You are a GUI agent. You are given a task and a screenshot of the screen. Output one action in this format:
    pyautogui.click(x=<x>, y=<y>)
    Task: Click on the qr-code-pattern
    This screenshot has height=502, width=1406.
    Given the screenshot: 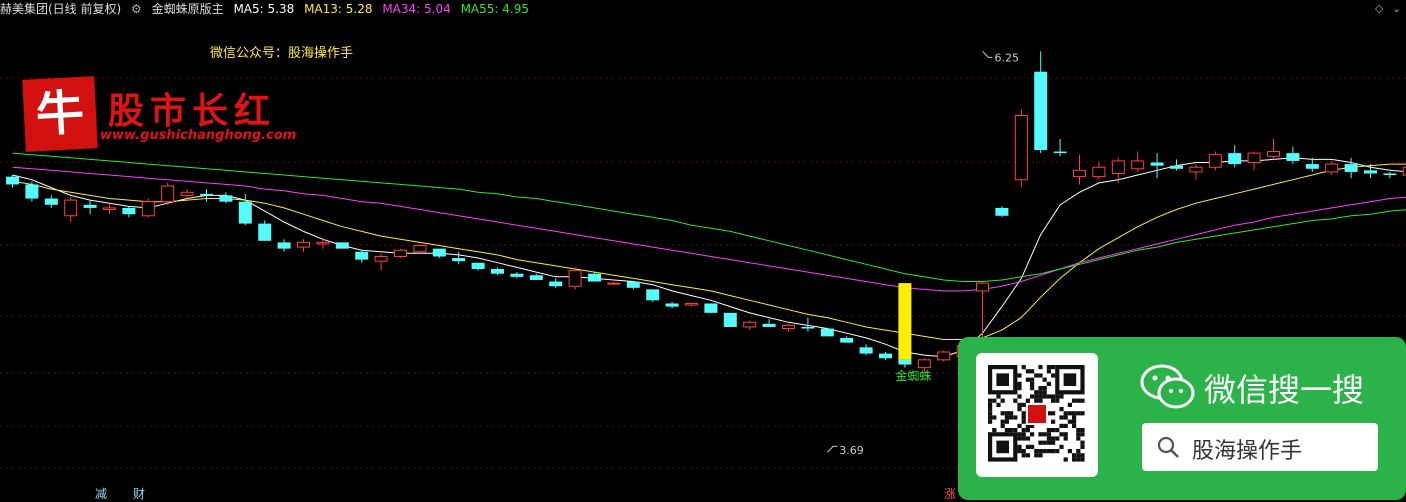 What is the action you would take?
    pyautogui.click(x=1037, y=415)
    